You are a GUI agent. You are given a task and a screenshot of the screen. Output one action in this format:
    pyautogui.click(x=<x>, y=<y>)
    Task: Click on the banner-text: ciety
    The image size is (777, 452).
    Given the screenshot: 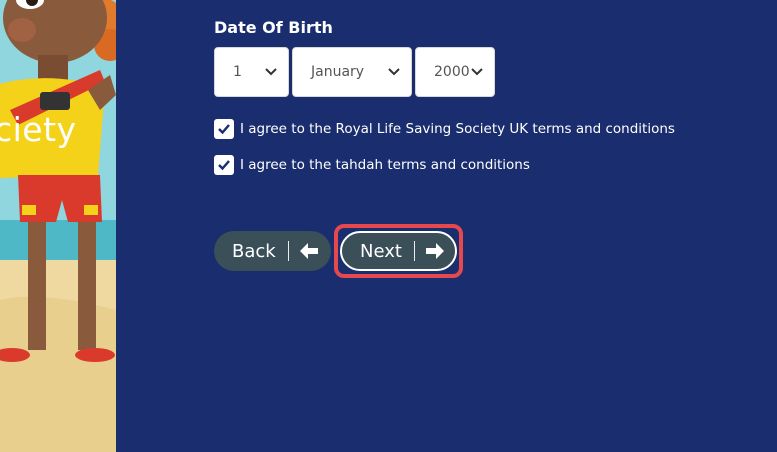 What is the action you would take?
    pyautogui.click(x=38, y=129)
    